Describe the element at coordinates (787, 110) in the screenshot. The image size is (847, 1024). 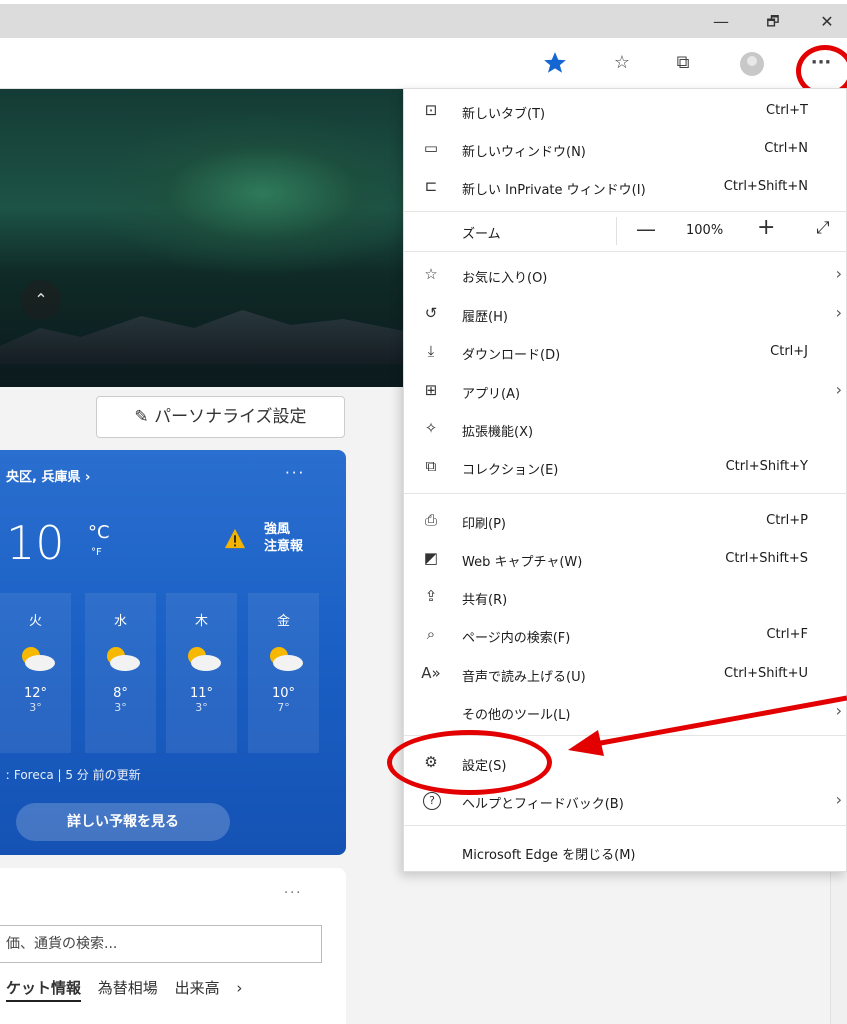
I see `menu-shortcut: Ctrl+T` at that location.